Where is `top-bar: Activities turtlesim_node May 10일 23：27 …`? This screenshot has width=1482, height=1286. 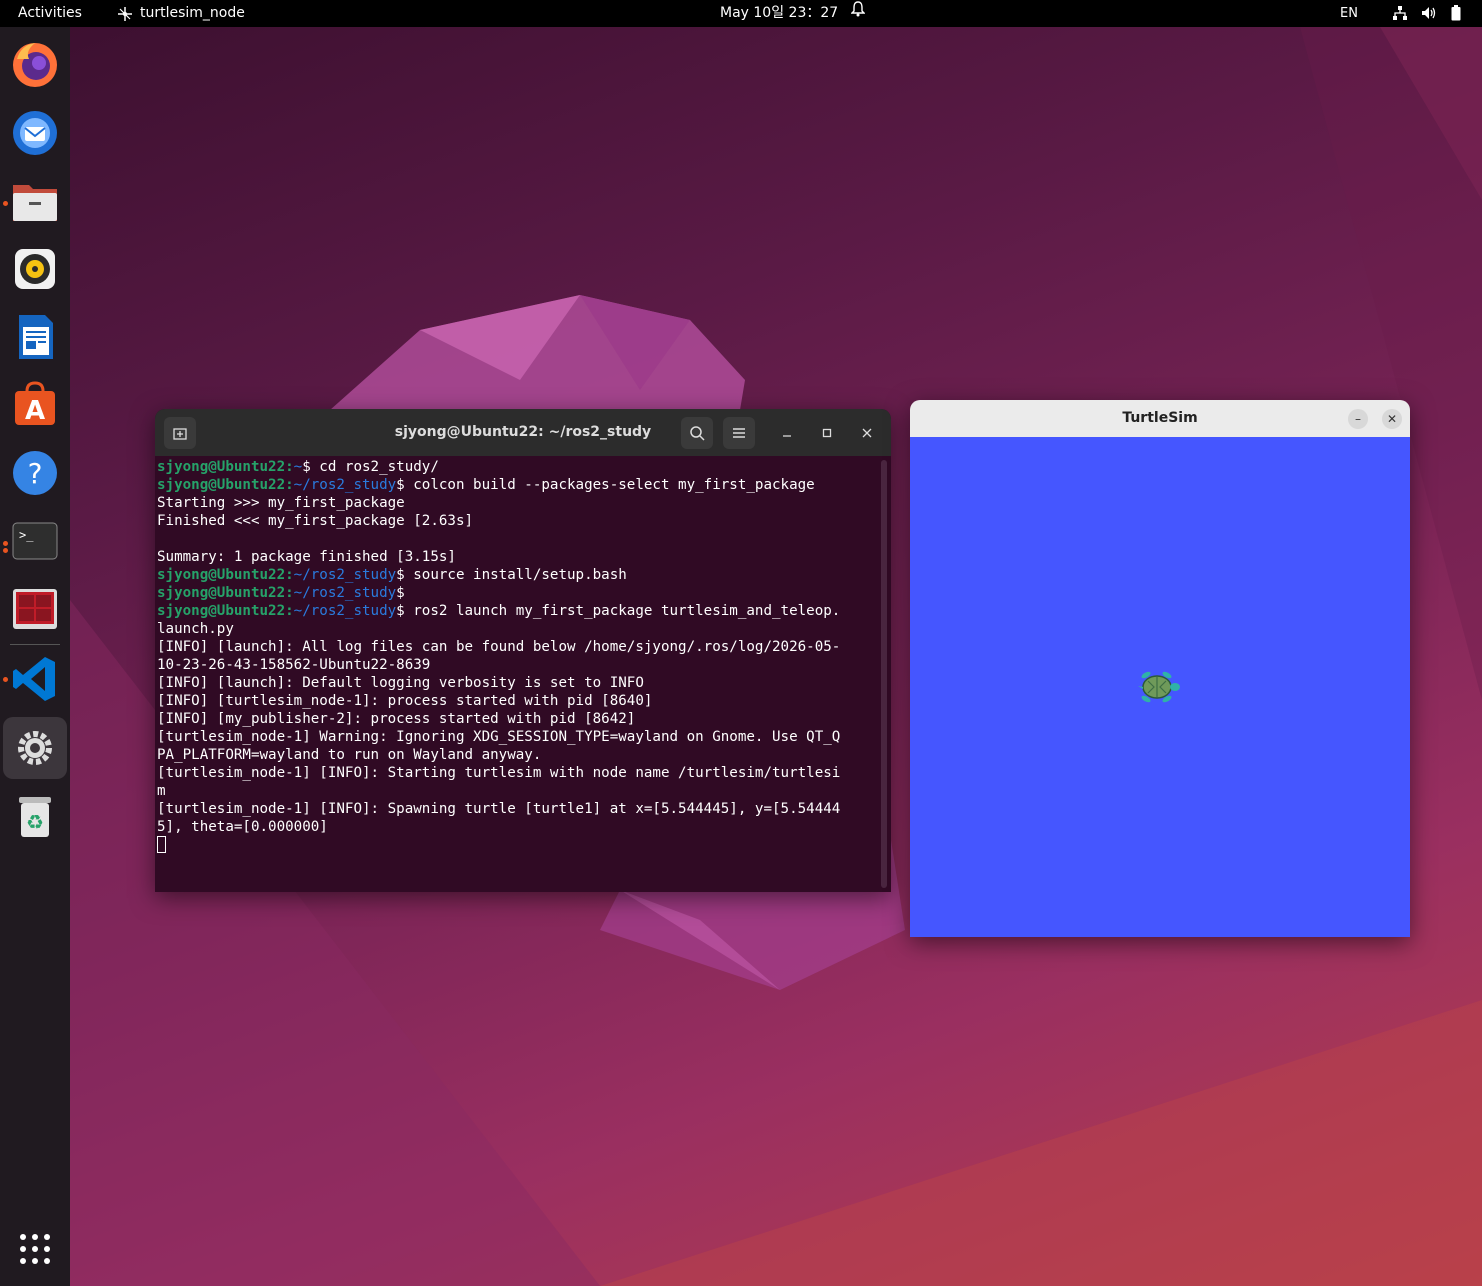
top-bar: Activities turtlesim_node May 10일 23：27 … is located at coordinates (741, 13).